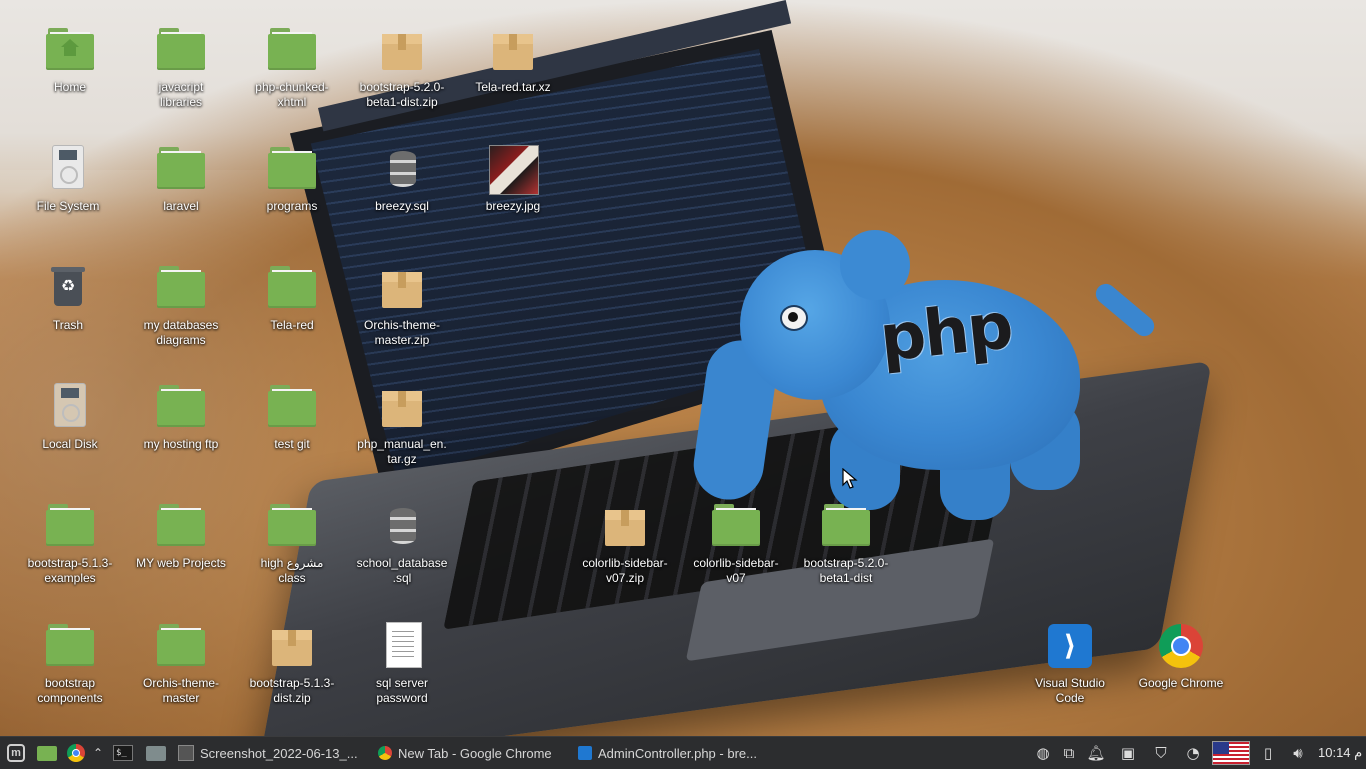 This screenshot has width=1366, height=769. I want to click on desktop-icon-my-hosting-ftp: my hosting ftp, so click(181, 439).